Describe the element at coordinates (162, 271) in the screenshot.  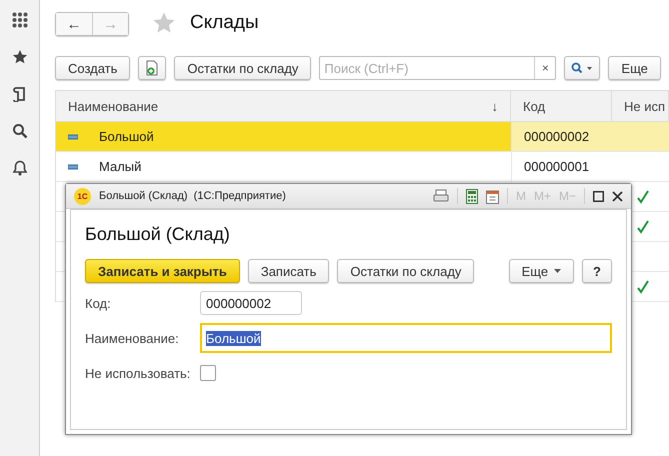
I see `action-button: Записать и закрыть` at that location.